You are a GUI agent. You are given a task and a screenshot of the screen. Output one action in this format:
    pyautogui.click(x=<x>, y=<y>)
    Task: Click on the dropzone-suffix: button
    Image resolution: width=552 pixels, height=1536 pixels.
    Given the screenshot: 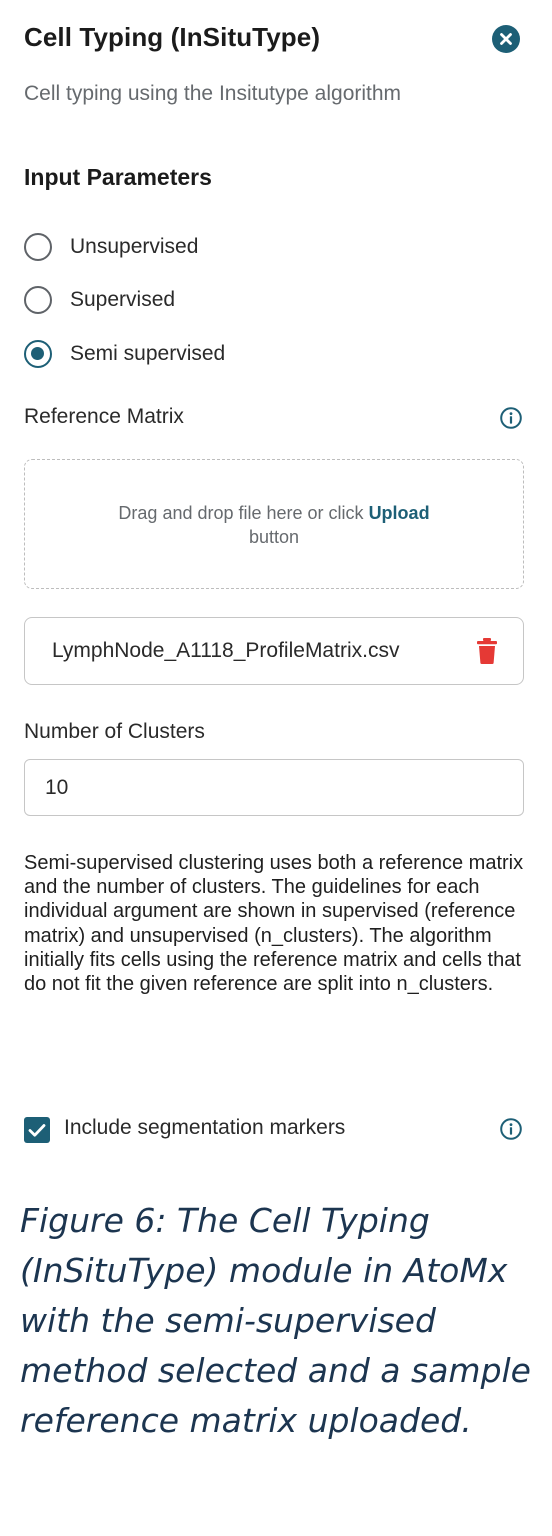 What is the action you would take?
    pyautogui.click(x=274, y=537)
    